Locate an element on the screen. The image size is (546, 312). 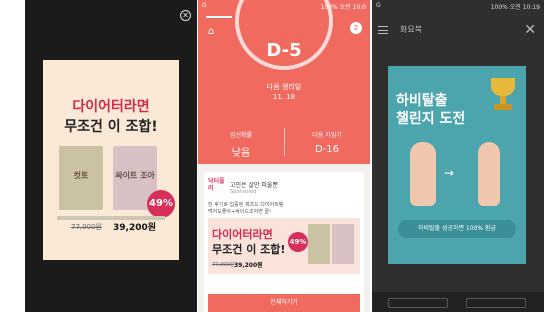
sponsored-label: Sponsored is located at coordinates (243, 192).